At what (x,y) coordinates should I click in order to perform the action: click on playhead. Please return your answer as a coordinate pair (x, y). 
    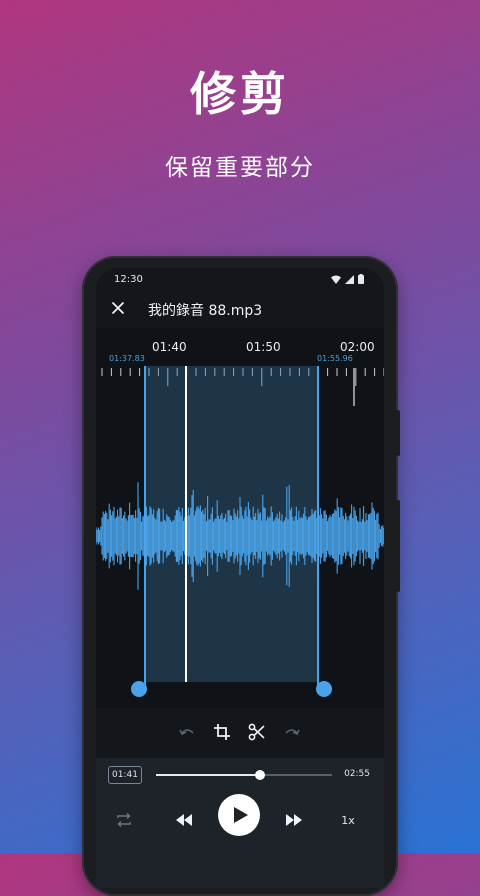
    Looking at the image, I should click on (186, 524).